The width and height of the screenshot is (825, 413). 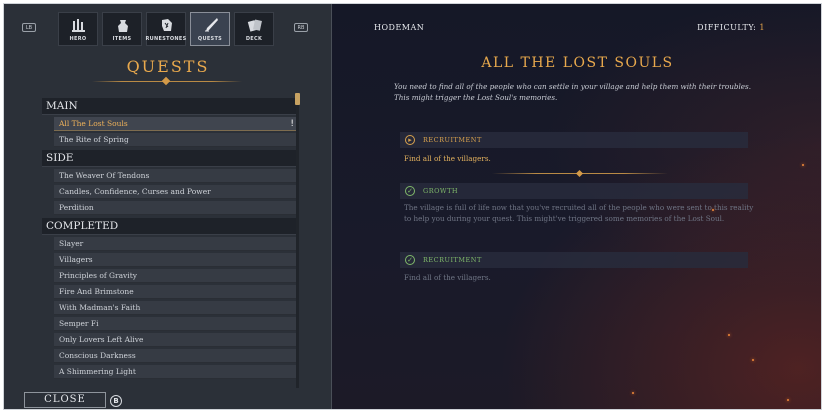 What do you see at coordinates (441, 191) in the screenshot?
I see `objective-label: GROWTH` at bounding box center [441, 191].